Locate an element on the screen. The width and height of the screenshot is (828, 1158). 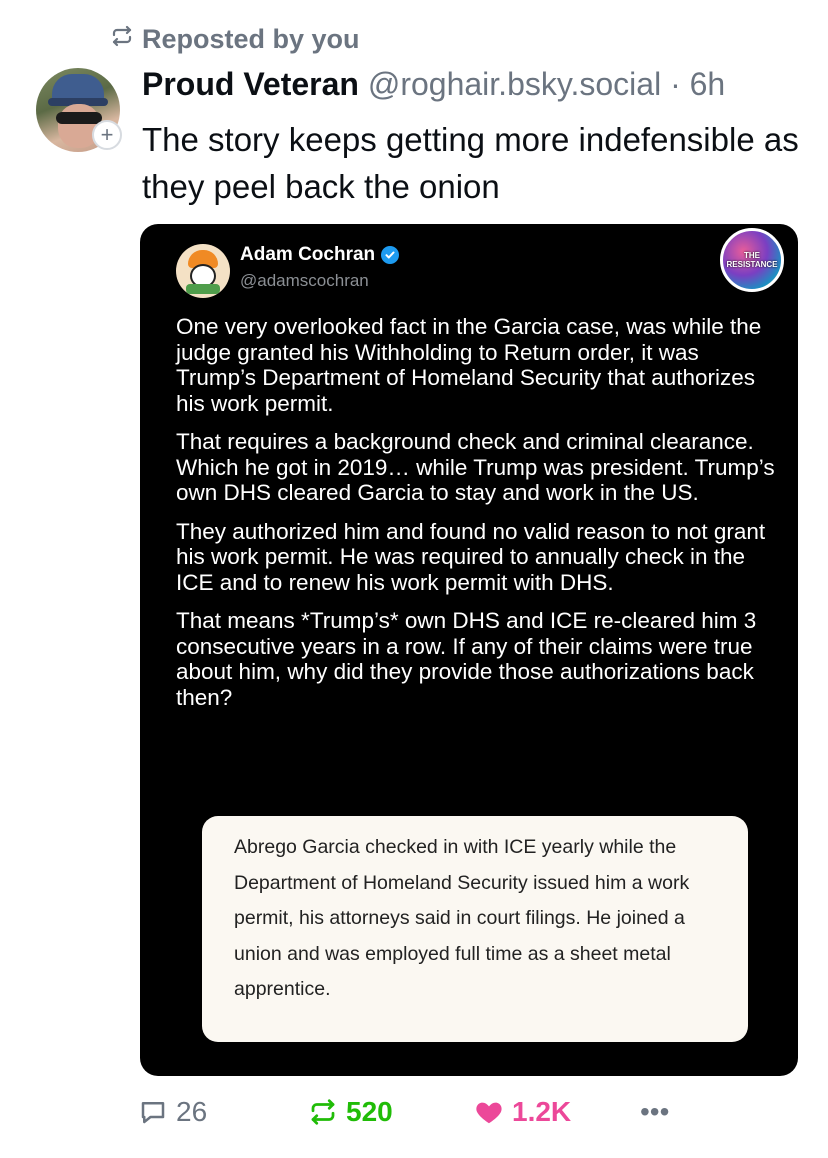
repost-indicator: Reposted by you is located at coordinates (235, 39).